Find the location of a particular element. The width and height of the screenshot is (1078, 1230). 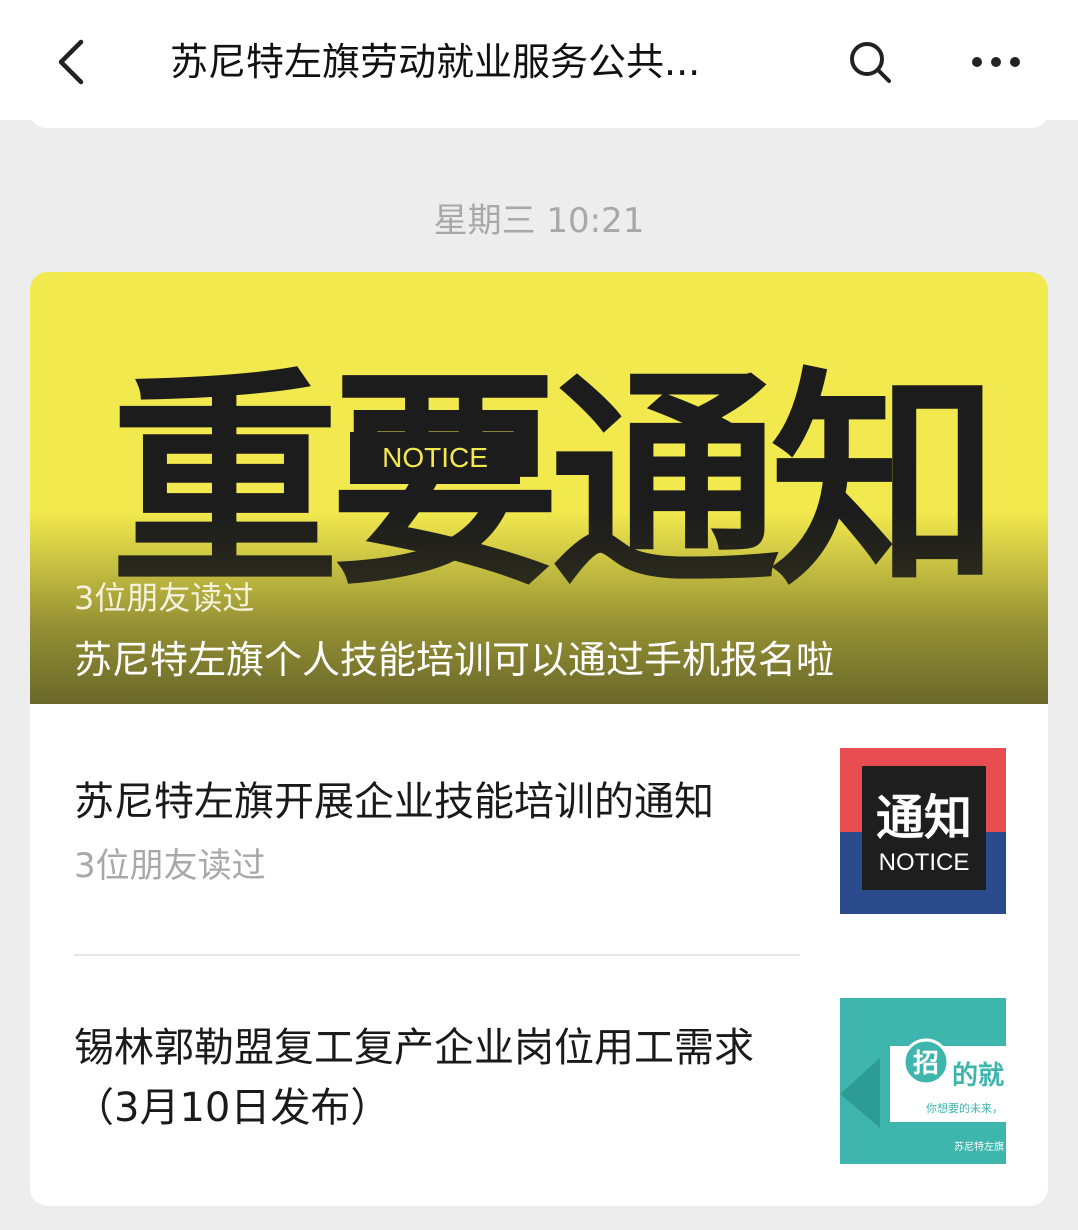

message-timestamp: 星期三 10:21 is located at coordinates (539, 221).